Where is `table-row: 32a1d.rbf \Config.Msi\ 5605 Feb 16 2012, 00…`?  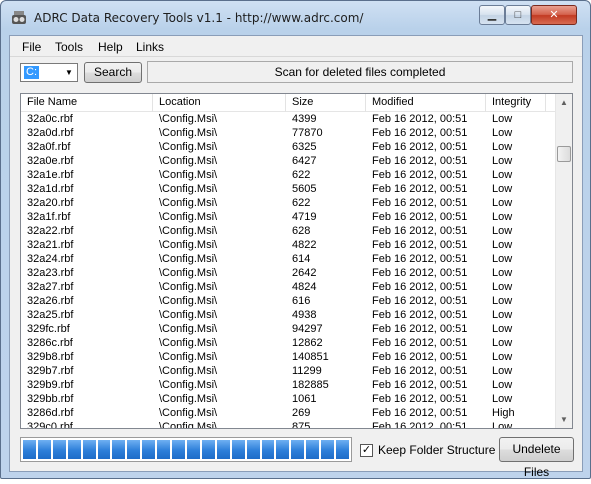 table-row: 32a1d.rbf \Config.Msi\ 5605 Feb 16 2012, 00… is located at coordinates (288, 189).